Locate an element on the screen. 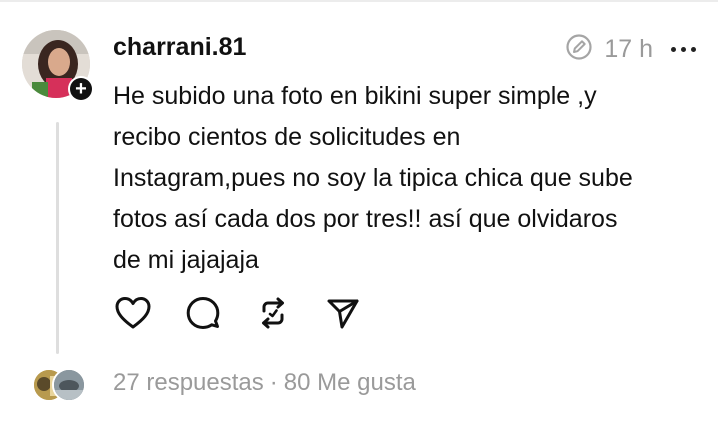 The height and width of the screenshot is (423, 718). pen-circle-icon is located at coordinates (579, 49).